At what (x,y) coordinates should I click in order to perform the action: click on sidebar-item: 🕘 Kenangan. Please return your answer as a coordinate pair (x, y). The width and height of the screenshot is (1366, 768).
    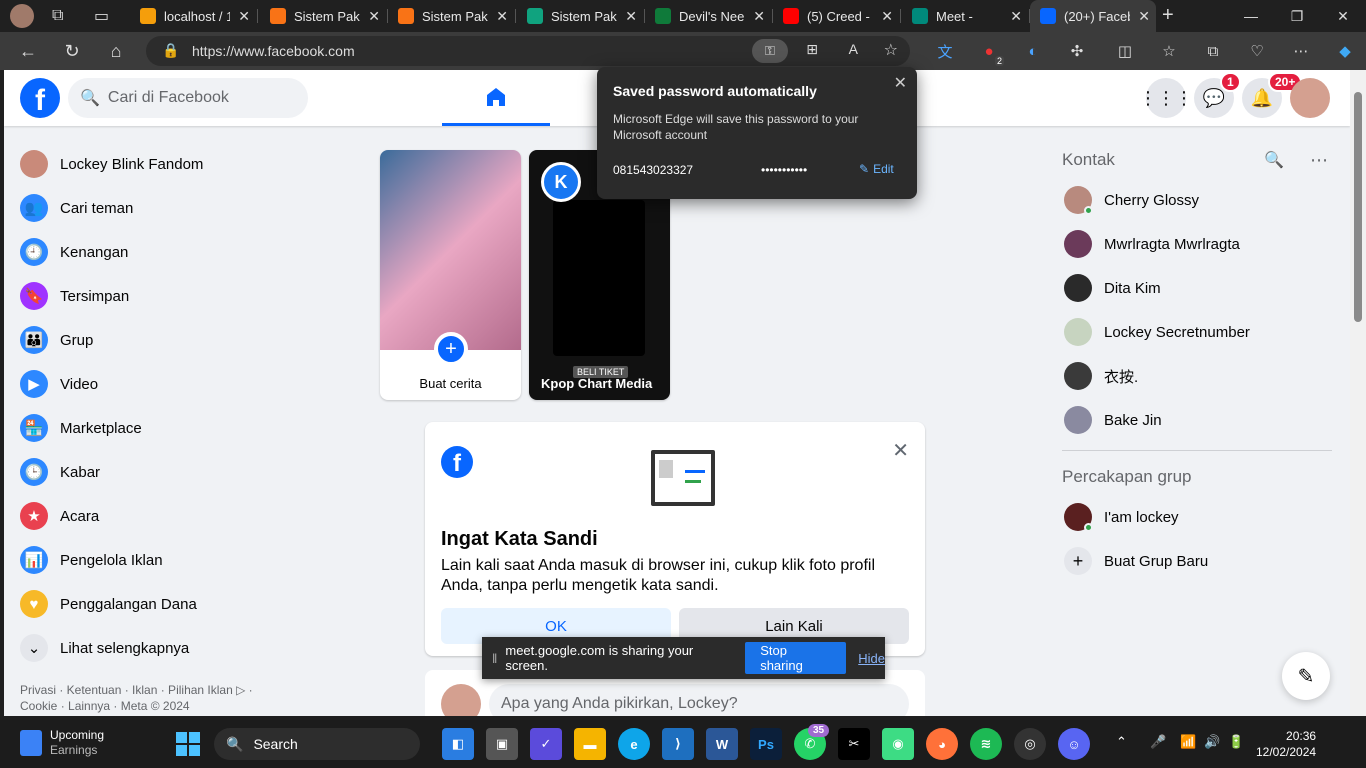
    Looking at the image, I should click on (184, 252).